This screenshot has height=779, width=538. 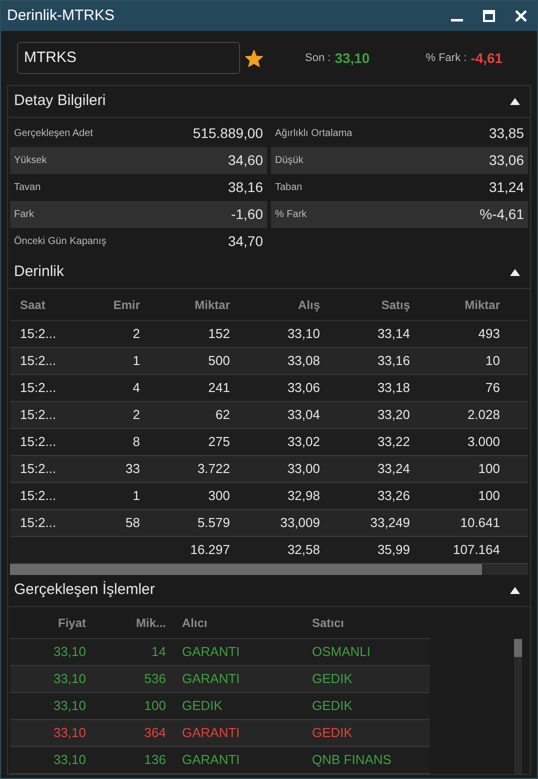 What do you see at coordinates (506, 187) in the screenshot?
I see `detail-value: 31,24` at bounding box center [506, 187].